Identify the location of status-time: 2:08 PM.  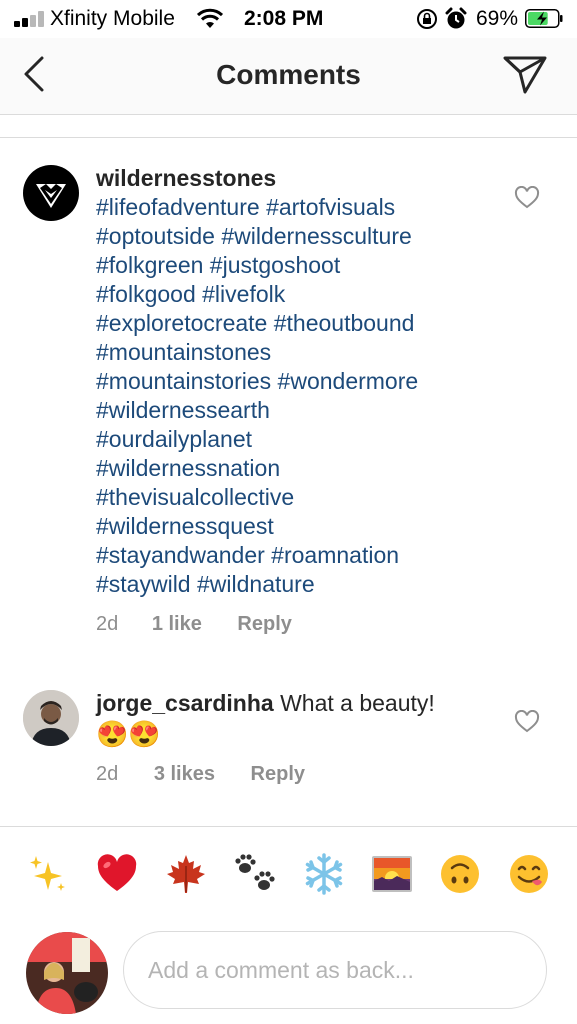
(284, 18).